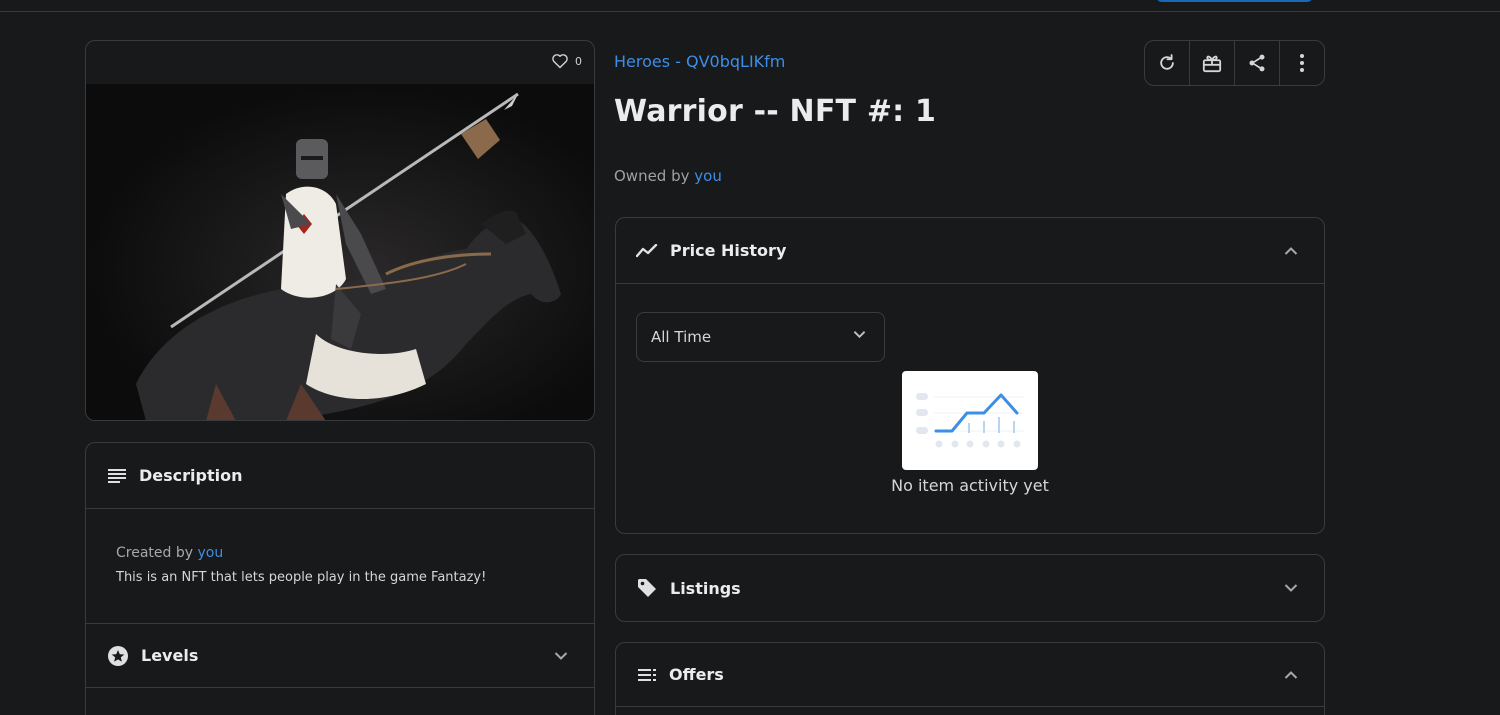 The height and width of the screenshot is (715, 1500). What do you see at coordinates (348, 256) in the screenshot?
I see `knight-artwork` at bounding box center [348, 256].